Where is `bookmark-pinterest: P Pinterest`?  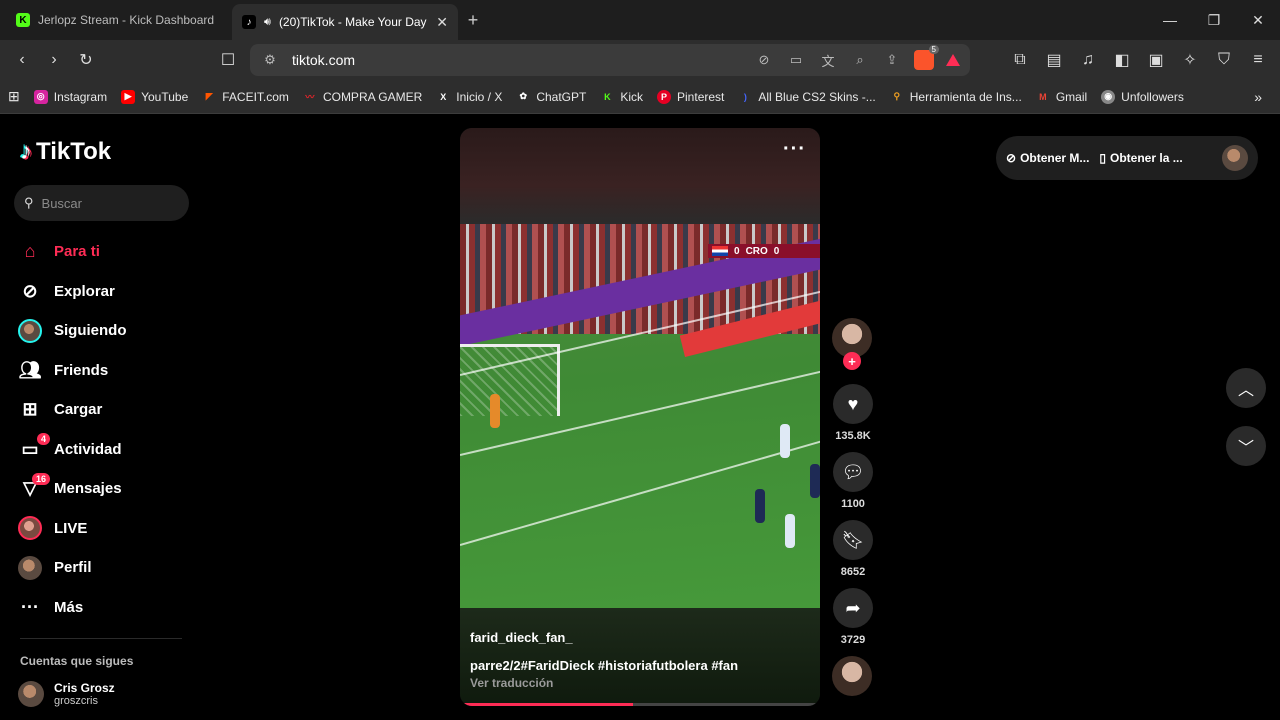
bookmark-pinterest: P Pinterest is located at coordinates (691, 96).